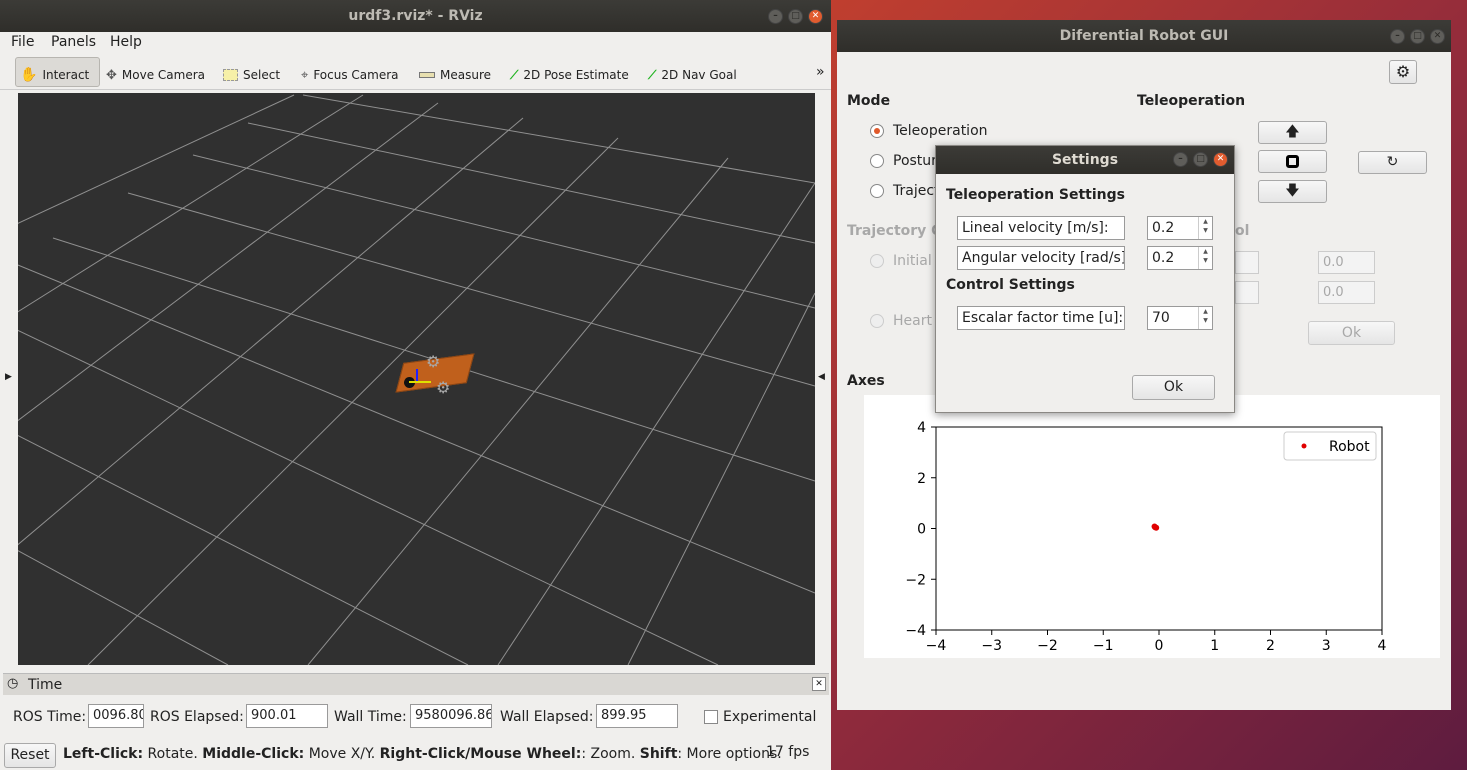 The height and width of the screenshot is (770, 1467). What do you see at coordinates (940, 131) in the screenshot?
I see `radio-teleoperation-label: Teleoperation` at bounding box center [940, 131].